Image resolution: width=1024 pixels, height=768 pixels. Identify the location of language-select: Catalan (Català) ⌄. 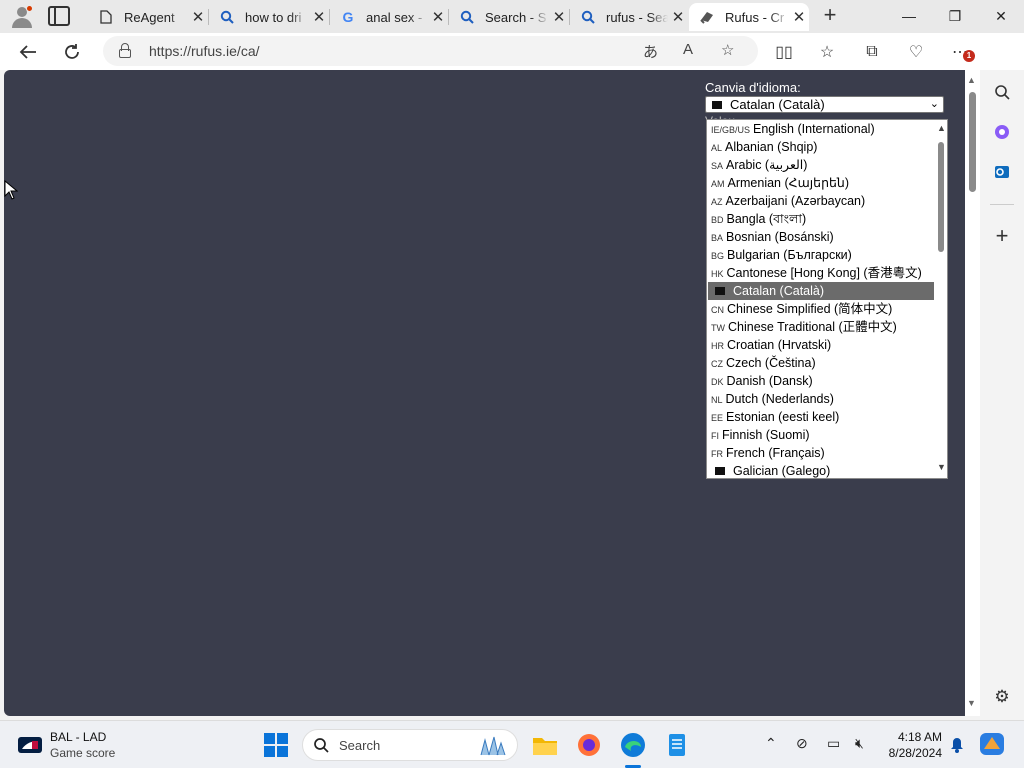
(824, 104).